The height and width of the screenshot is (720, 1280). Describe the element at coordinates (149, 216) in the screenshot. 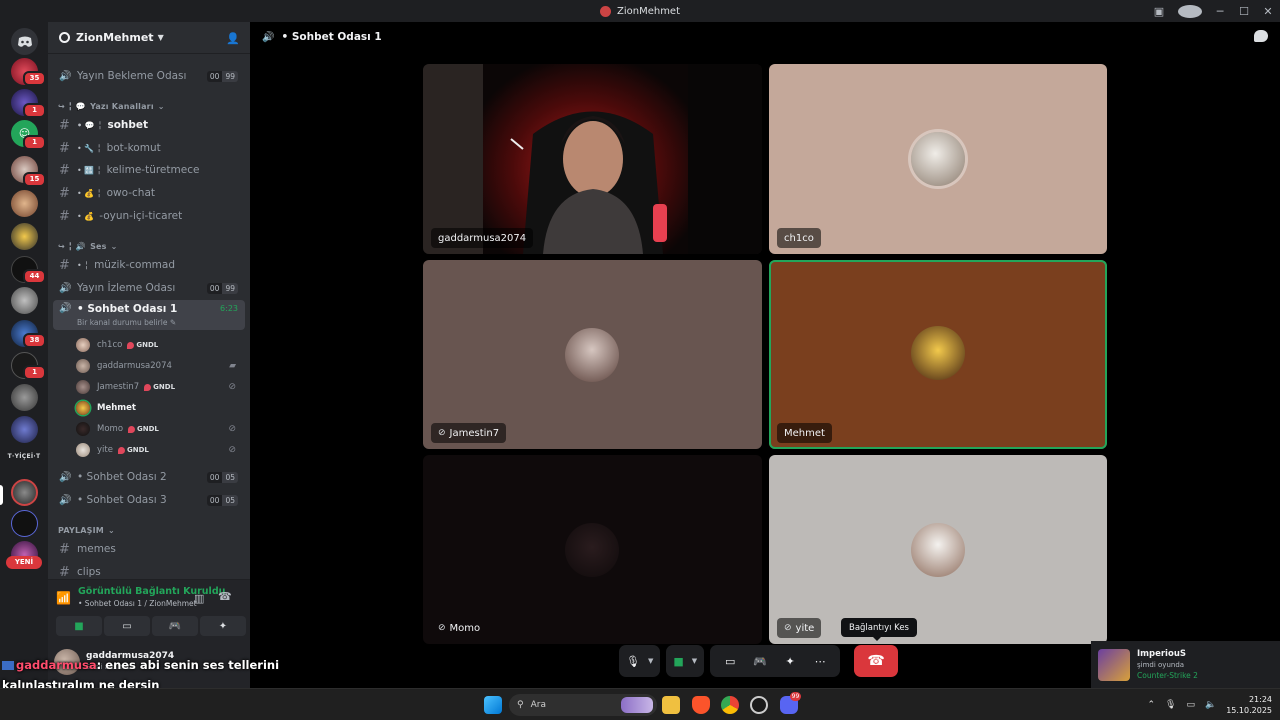

I see `text-channel-oyun-ici-ticaret: # • 💰 -oyun-içi-ticaret` at that location.